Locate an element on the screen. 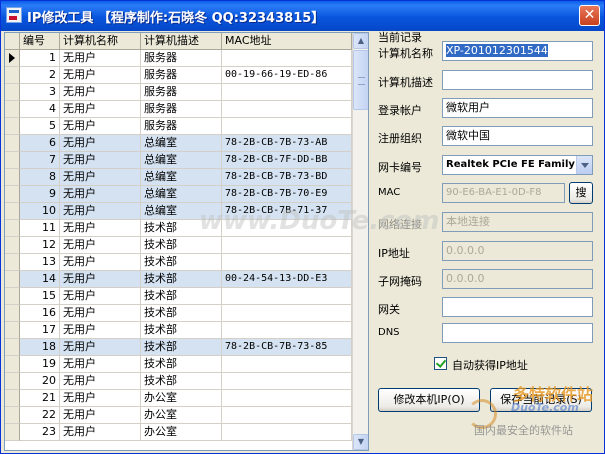 The height and width of the screenshot is (454, 605). cell-id: 21 is located at coordinates (40, 398).